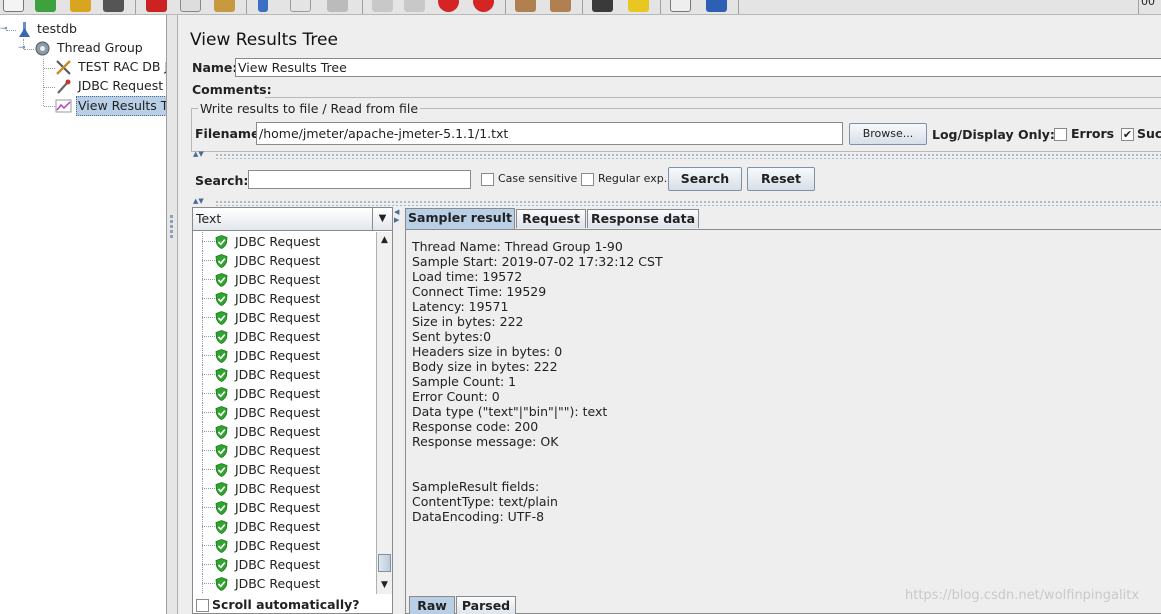 This screenshot has width=1161, height=614. I want to click on sampler-result-line: Thread Name: Thread Group 1-90, so click(517, 246).